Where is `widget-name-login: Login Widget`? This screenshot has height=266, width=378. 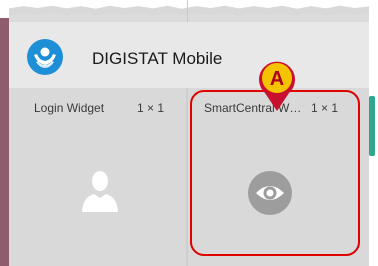 widget-name-login: Login Widget is located at coordinates (69, 108).